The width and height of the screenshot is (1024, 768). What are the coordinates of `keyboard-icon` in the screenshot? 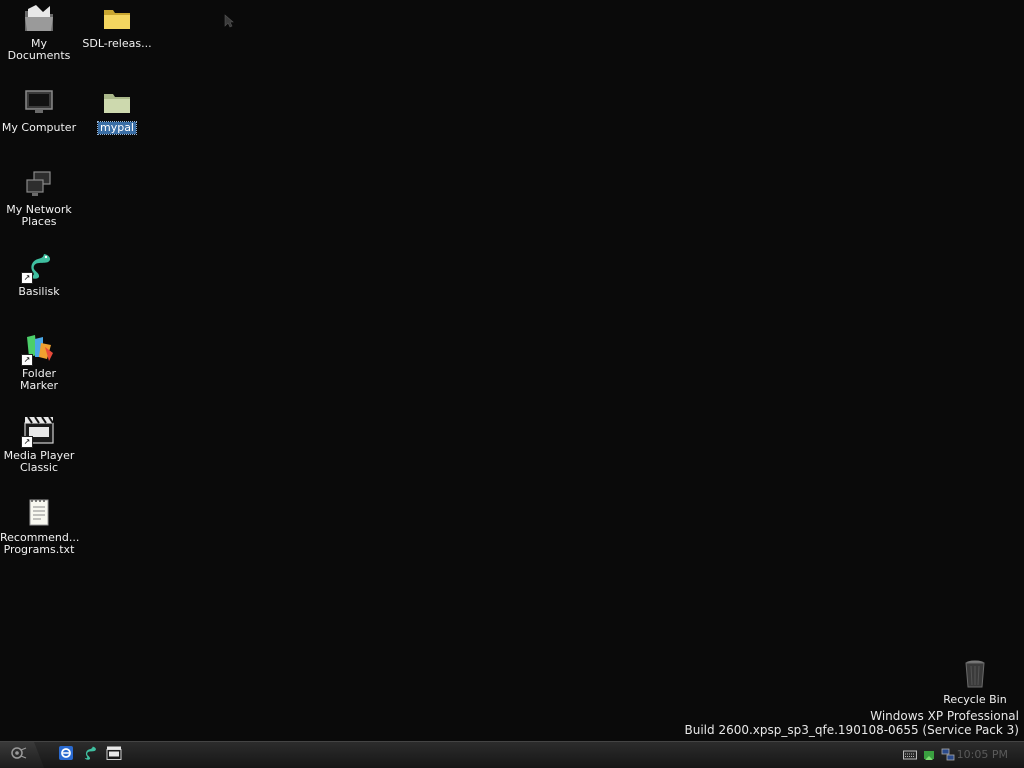 It's located at (910, 755).